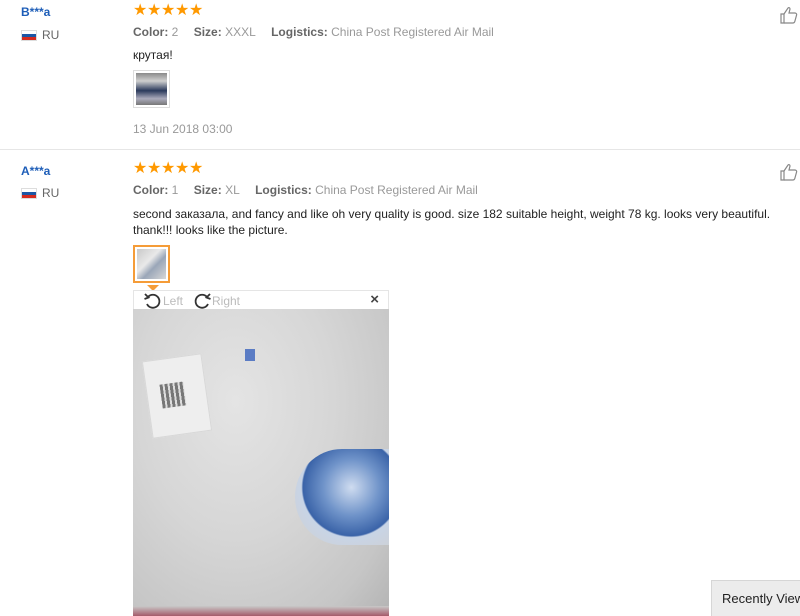 The height and width of the screenshot is (616, 800). I want to click on color-value: 2, so click(175, 32).